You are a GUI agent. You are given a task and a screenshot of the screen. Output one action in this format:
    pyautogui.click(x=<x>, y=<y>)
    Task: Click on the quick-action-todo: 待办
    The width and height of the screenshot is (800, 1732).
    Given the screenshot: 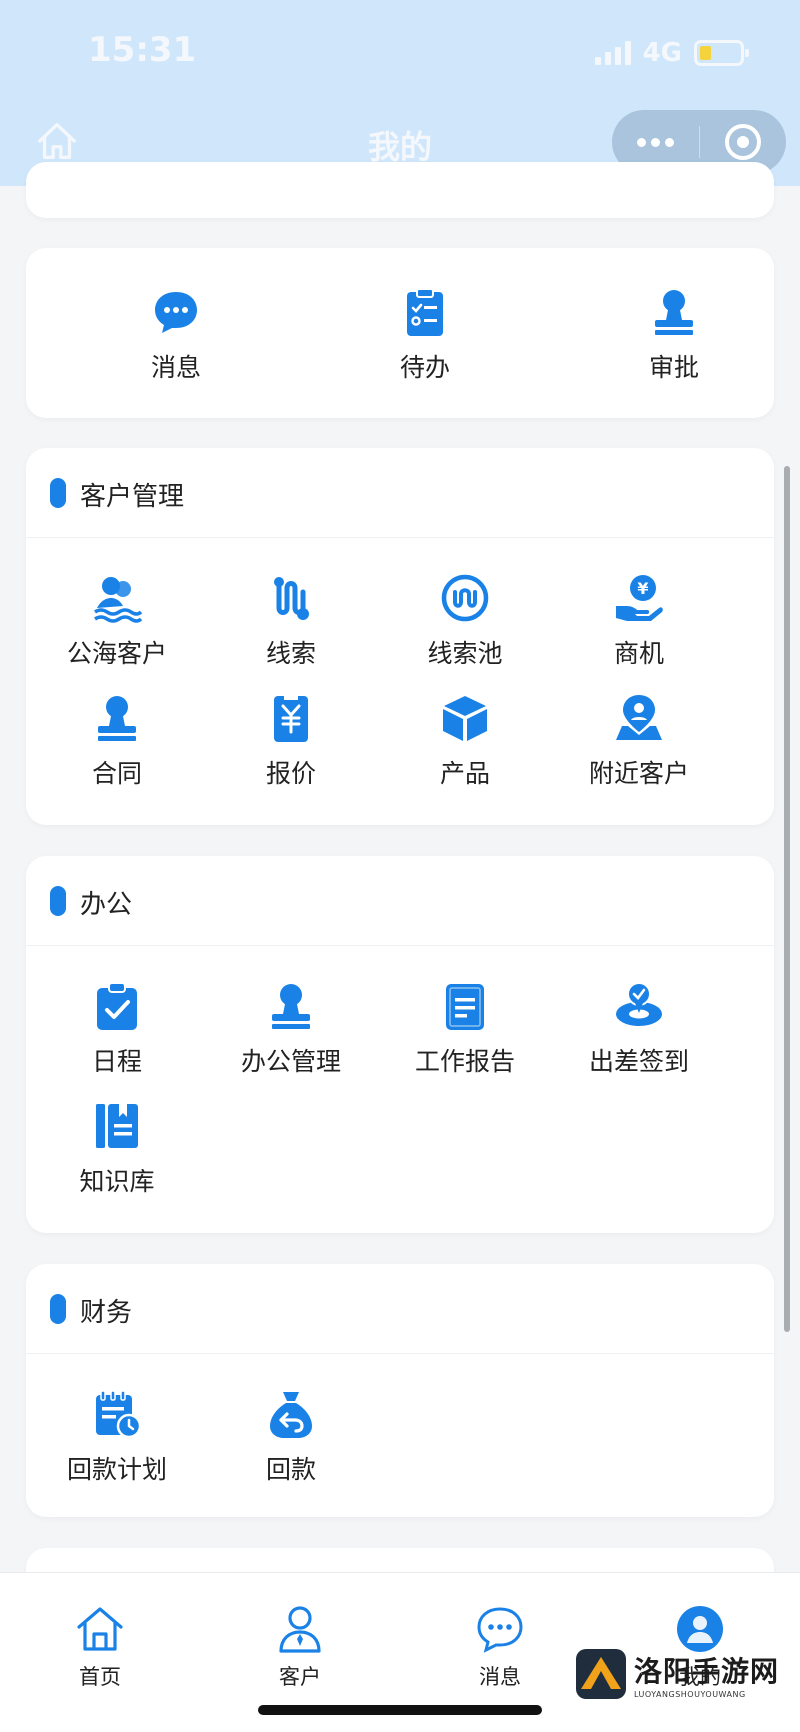 What is the action you would take?
    pyautogui.click(x=425, y=336)
    